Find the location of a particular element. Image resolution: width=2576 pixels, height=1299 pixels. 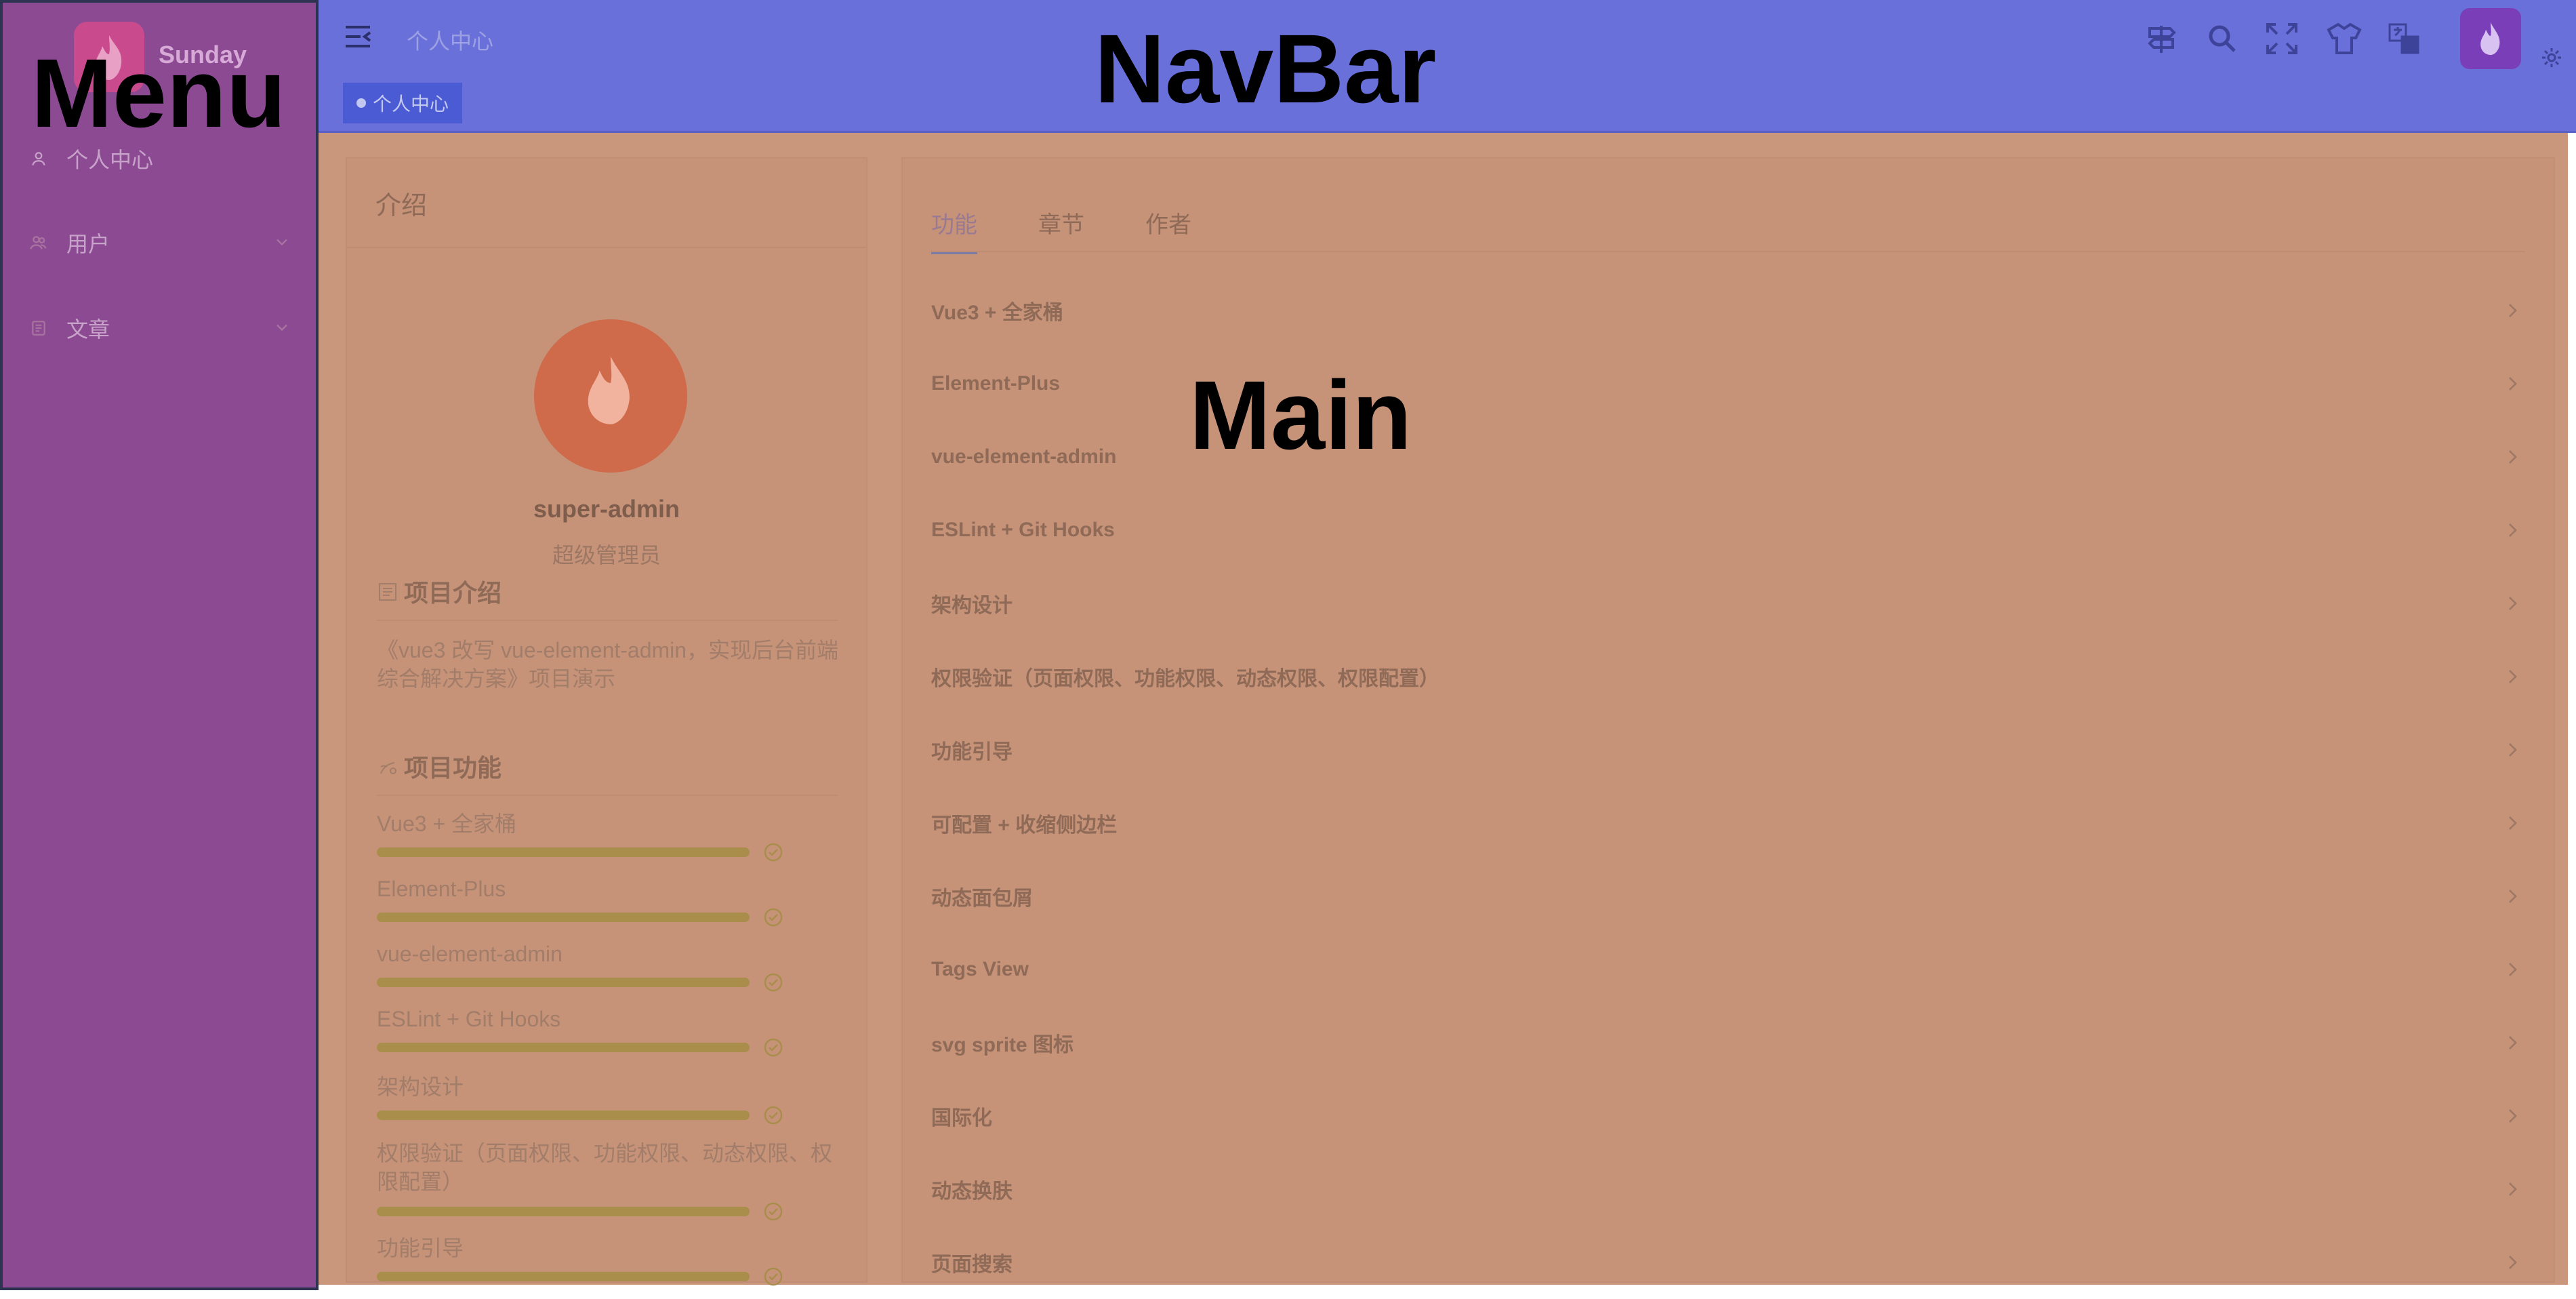

feature-list-item: Tags View is located at coordinates (1728, 969).